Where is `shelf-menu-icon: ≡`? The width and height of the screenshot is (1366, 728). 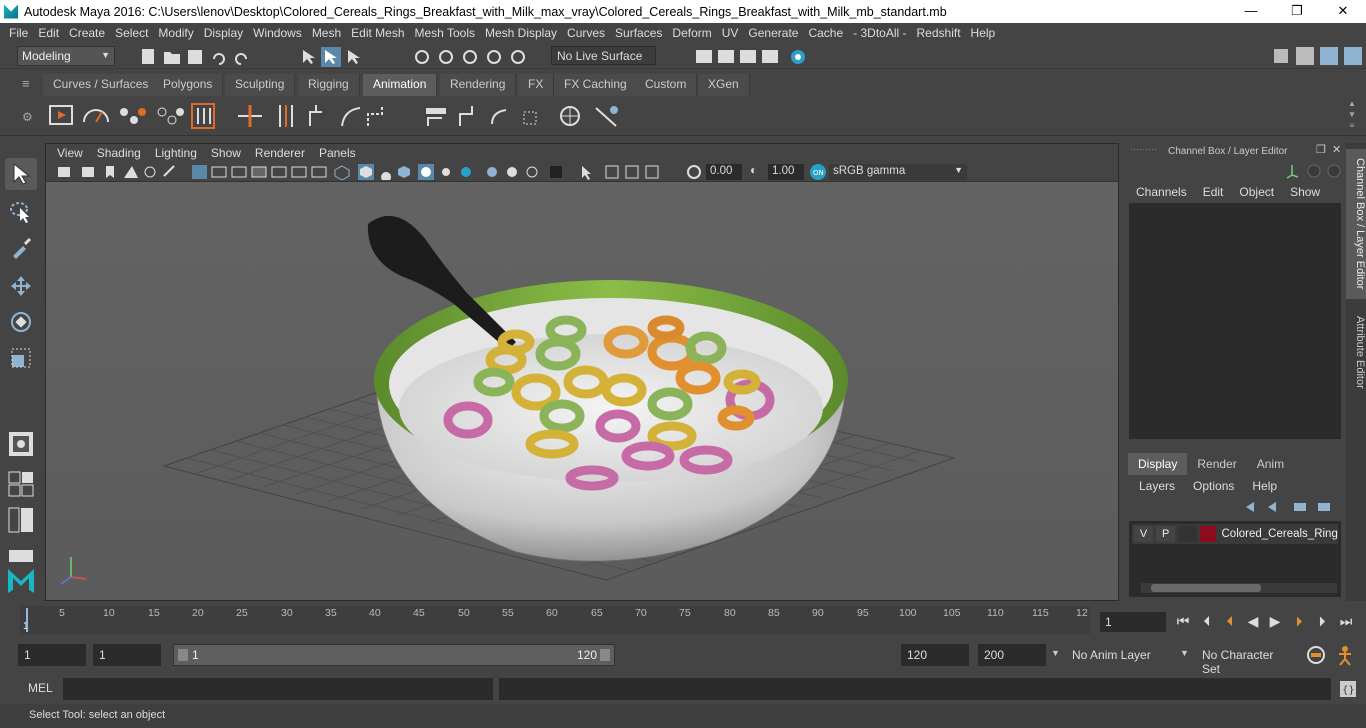 shelf-menu-icon: ≡ is located at coordinates (26, 83).